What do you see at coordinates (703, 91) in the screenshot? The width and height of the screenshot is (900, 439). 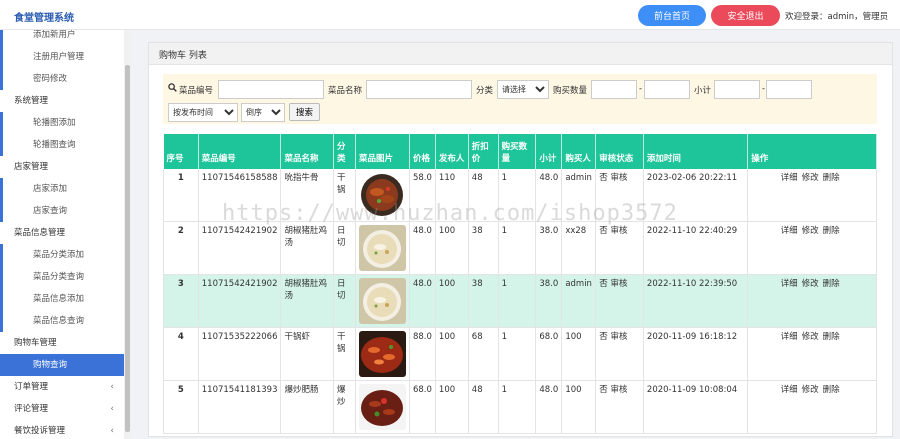 I see `subtotal-label: 小计` at bounding box center [703, 91].